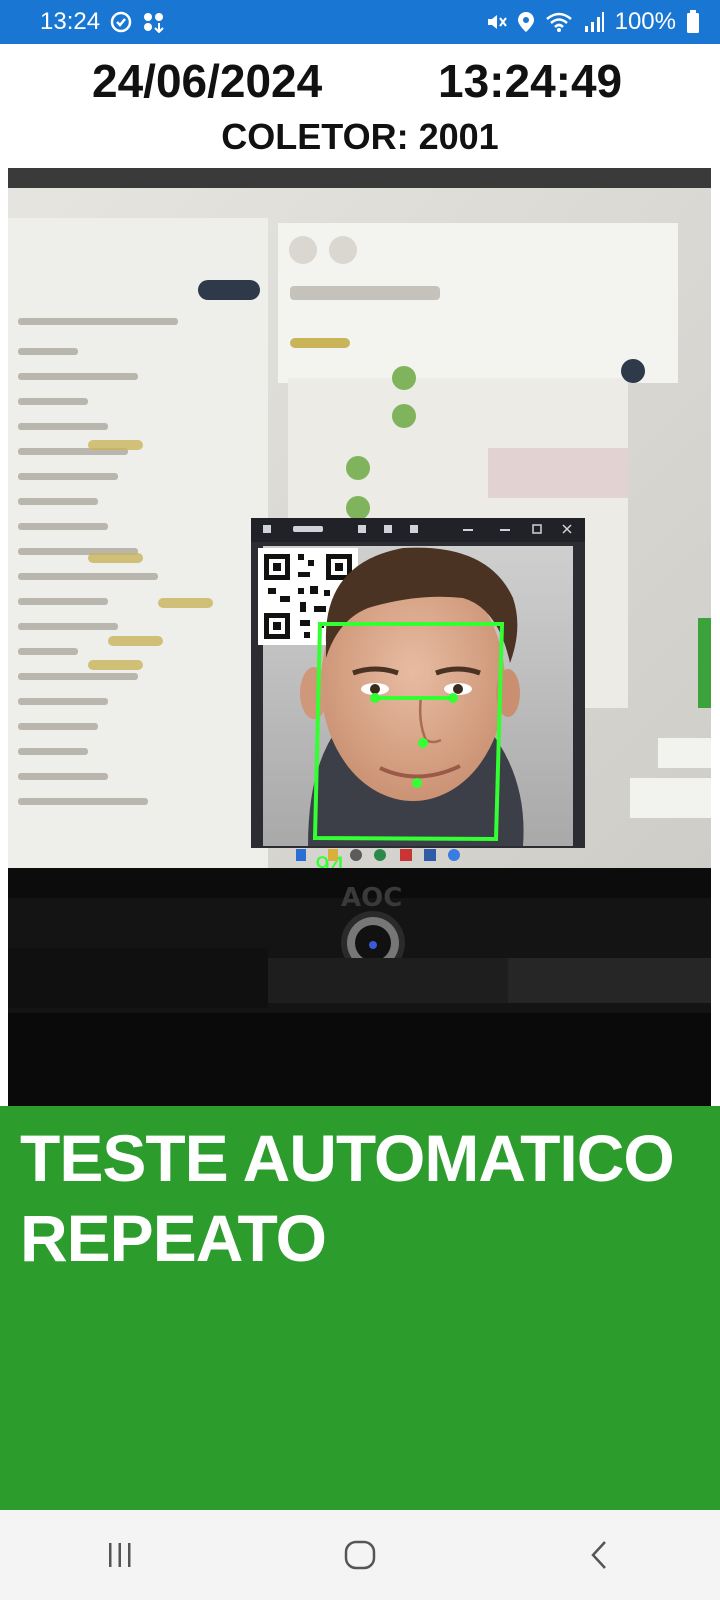  I want to click on status-bar-left: 13:24, so click(103, 22).